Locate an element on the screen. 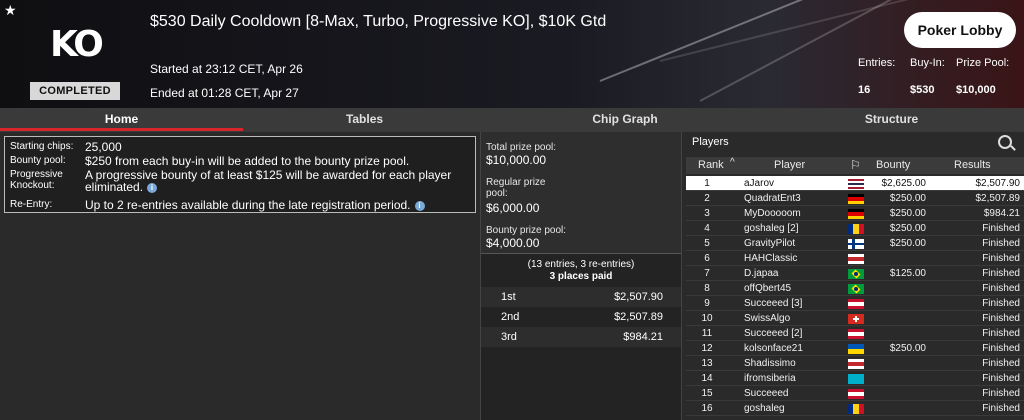 The height and width of the screenshot is (420, 1024). player-row: 6 HAHClassic Finished is located at coordinates (855, 258).